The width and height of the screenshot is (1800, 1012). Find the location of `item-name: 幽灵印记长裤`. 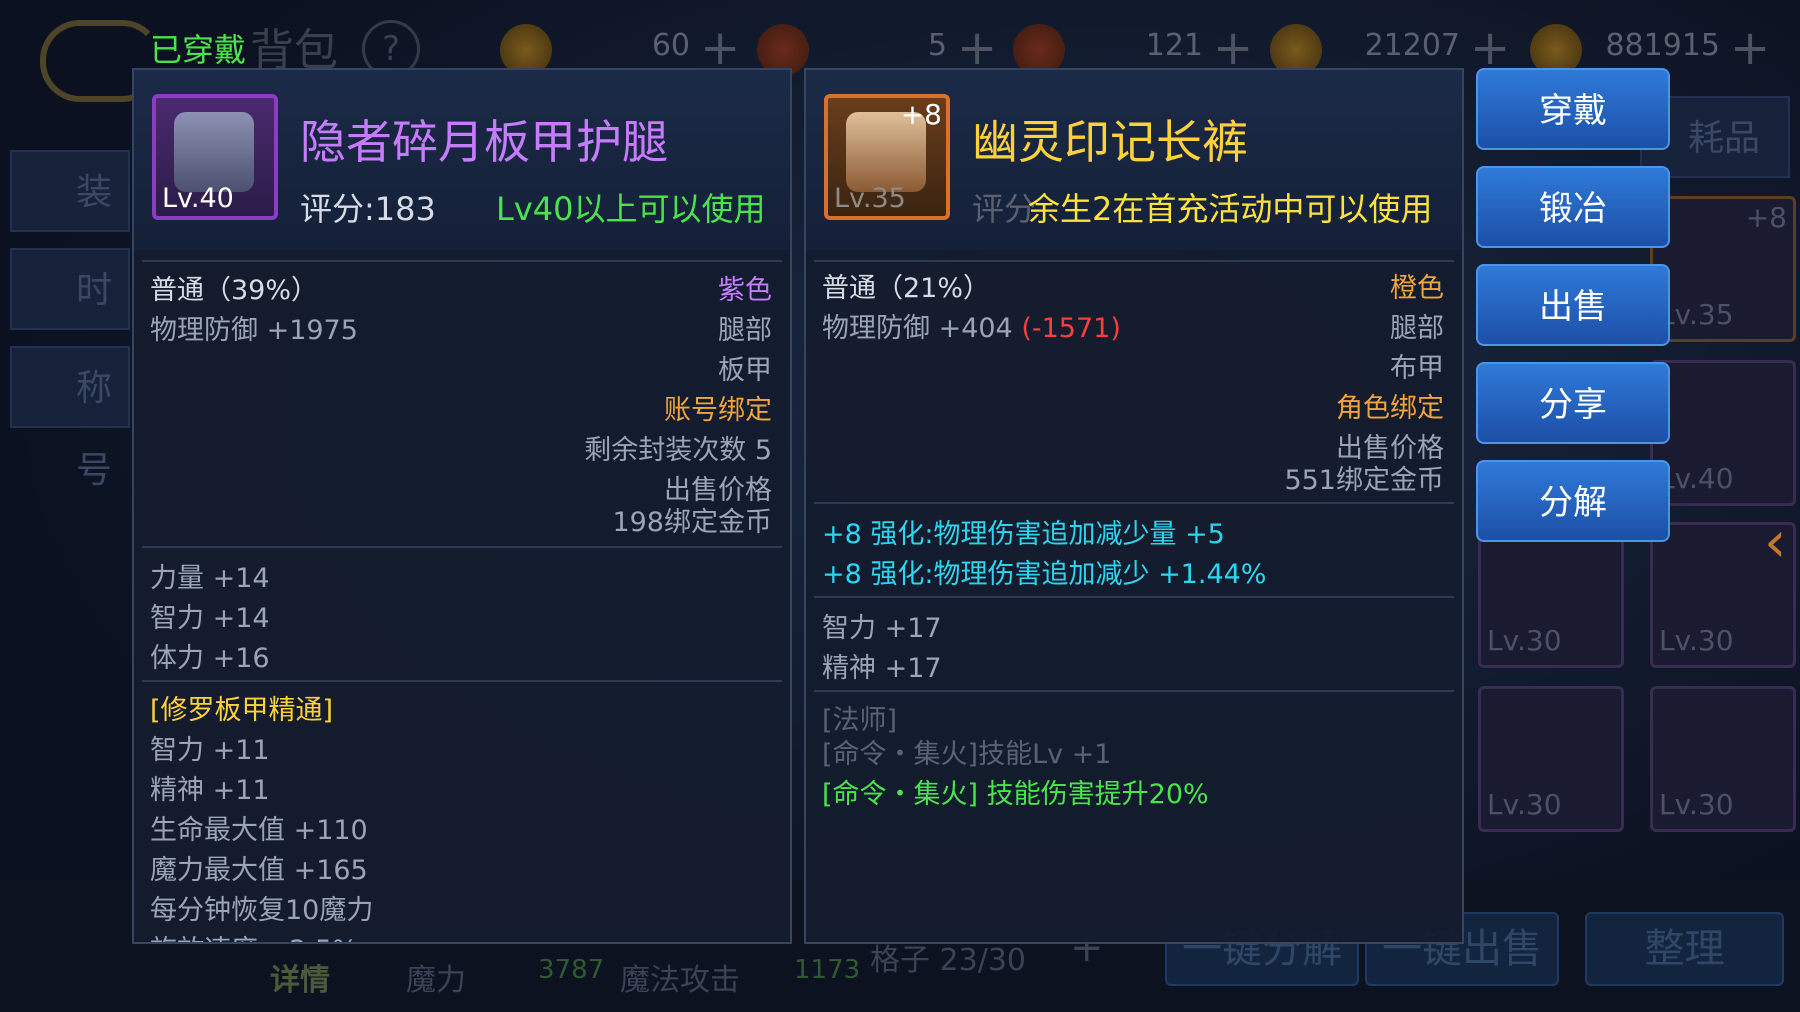

item-name: 幽灵印记长裤 is located at coordinates (1110, 142).